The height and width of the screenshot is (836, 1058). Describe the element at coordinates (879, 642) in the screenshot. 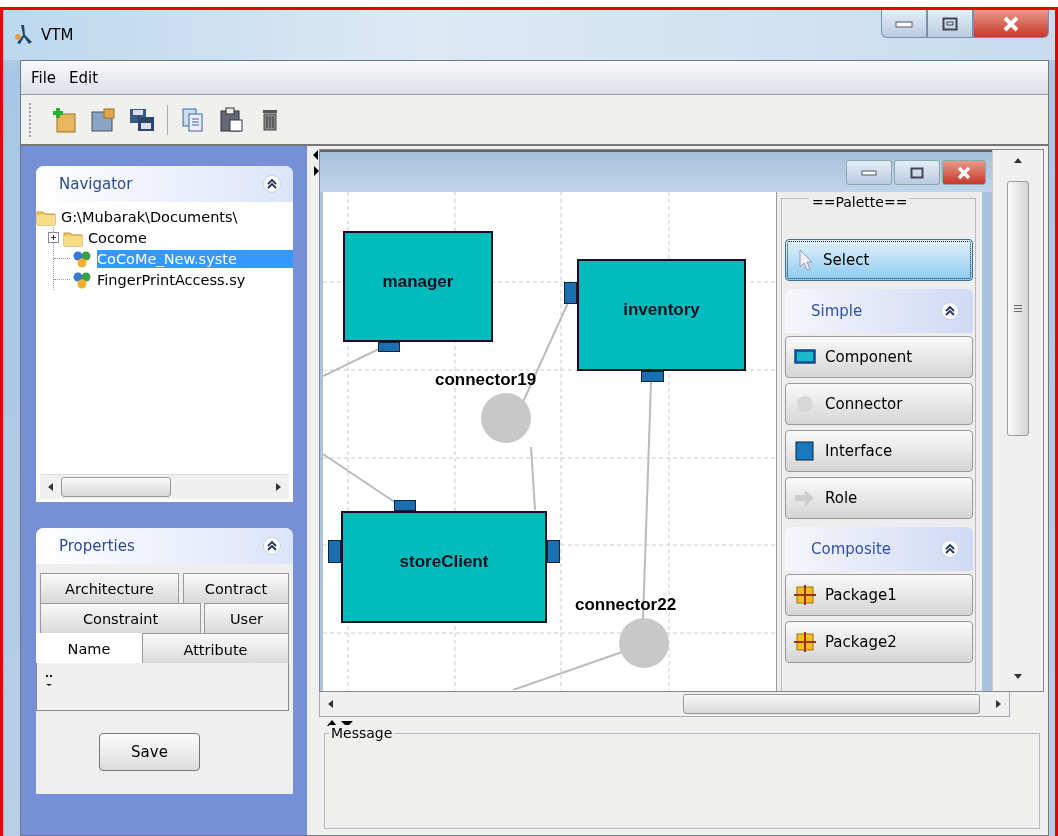

I see `palette-tool-button: Package2` at that location.